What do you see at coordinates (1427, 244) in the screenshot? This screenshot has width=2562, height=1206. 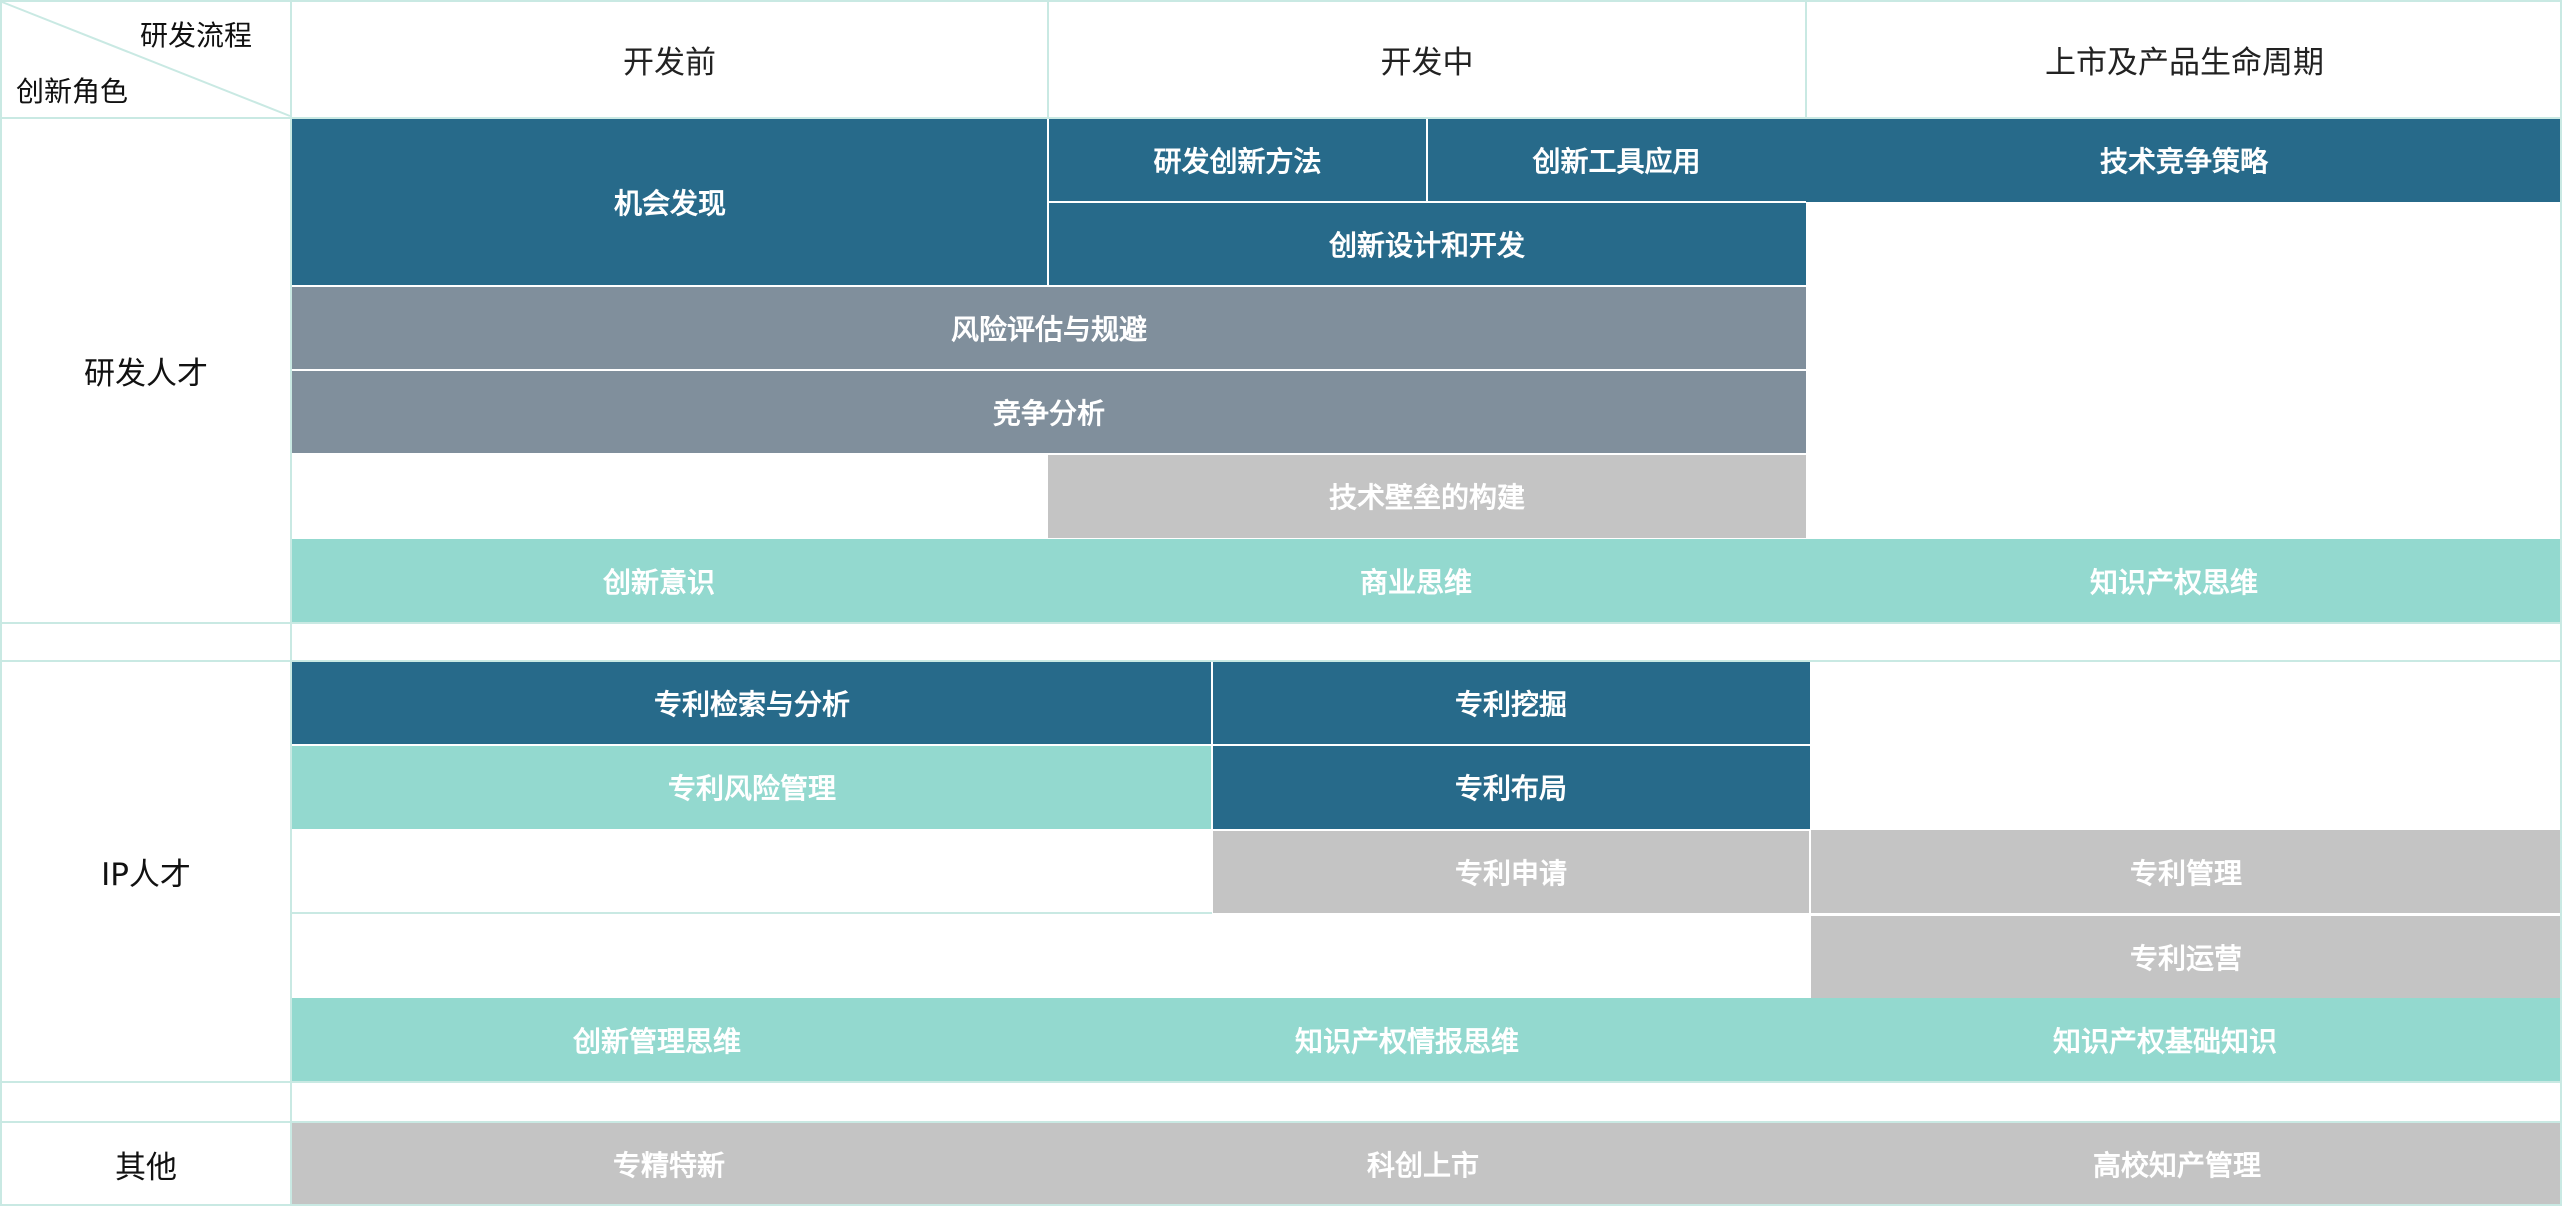 I see `rd-design-and-development: 创新设计和开发` at bounding box center [1427, 244].